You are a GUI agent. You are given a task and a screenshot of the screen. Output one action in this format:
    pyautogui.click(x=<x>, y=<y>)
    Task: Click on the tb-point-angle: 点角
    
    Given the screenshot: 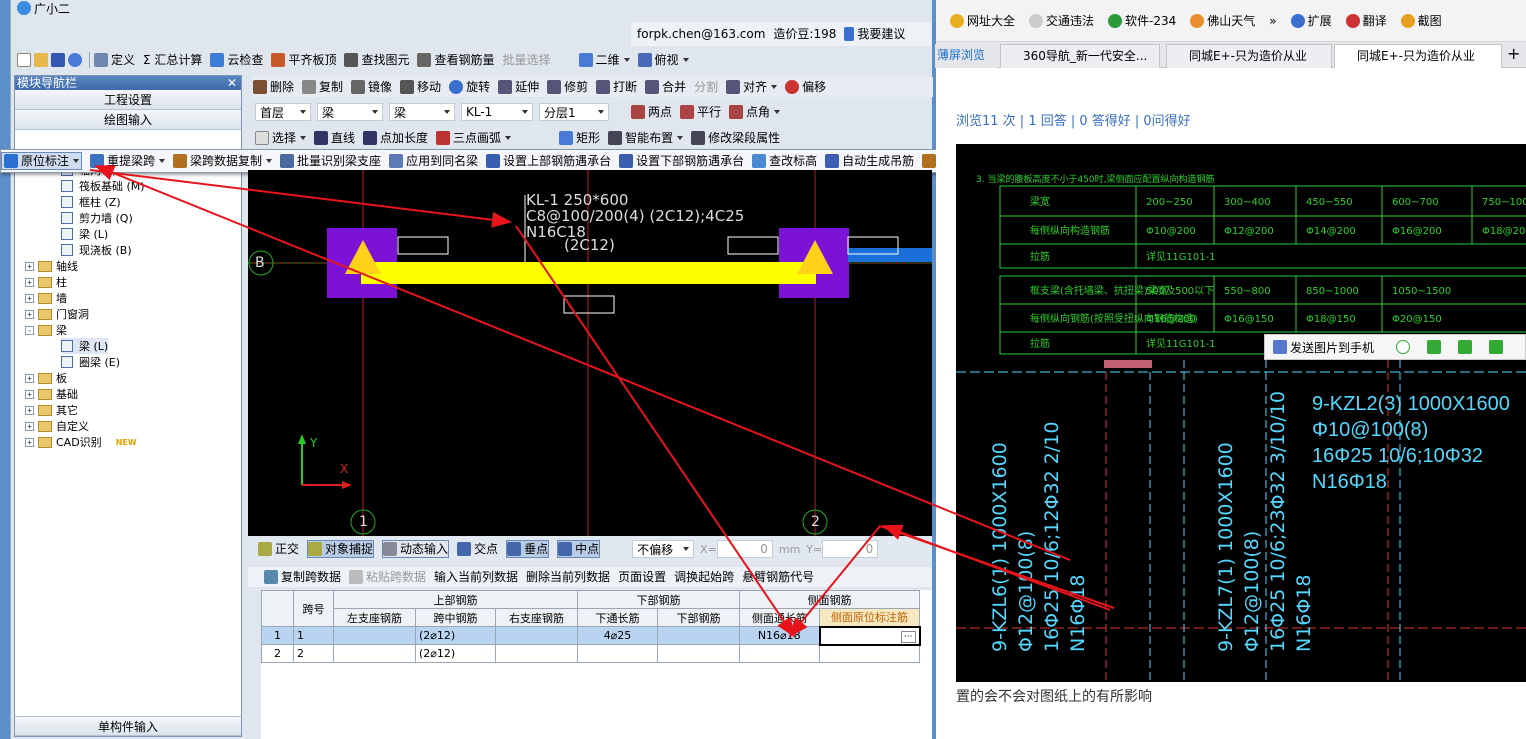 What is the action you would take?
    pyautogui.click(x=755, y=112)
    